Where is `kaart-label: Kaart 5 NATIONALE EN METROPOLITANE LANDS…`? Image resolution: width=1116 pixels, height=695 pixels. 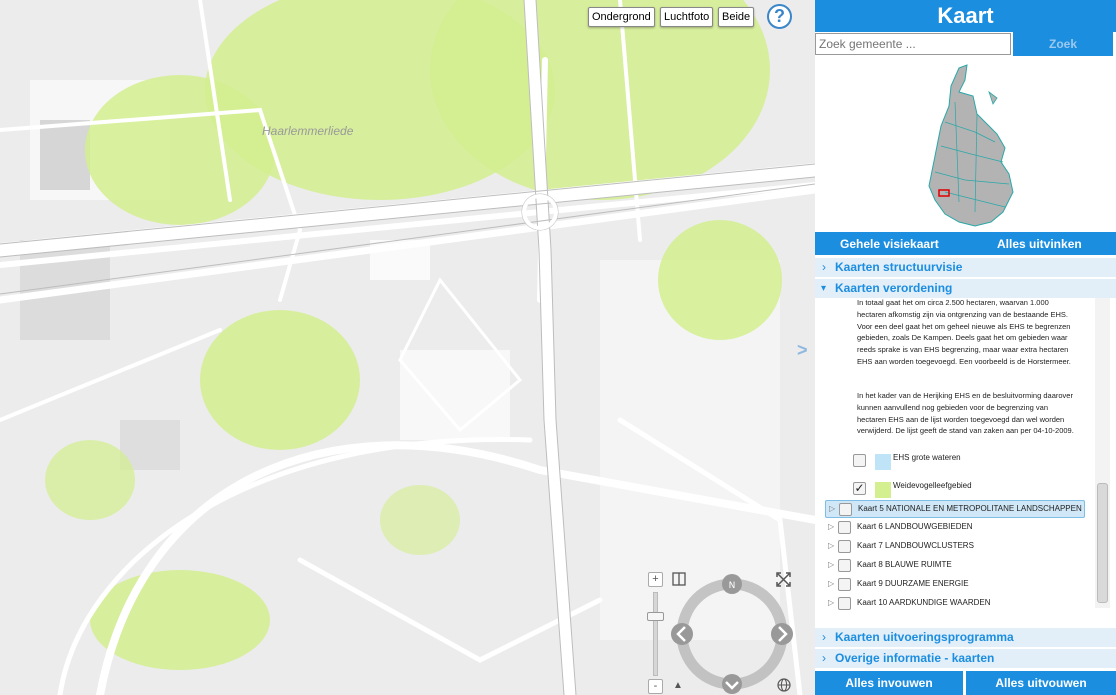 kaart-label: Kaart 5 NATIONALE EN METROPOLITANE LANDS… is located at coordinates (970, 508).